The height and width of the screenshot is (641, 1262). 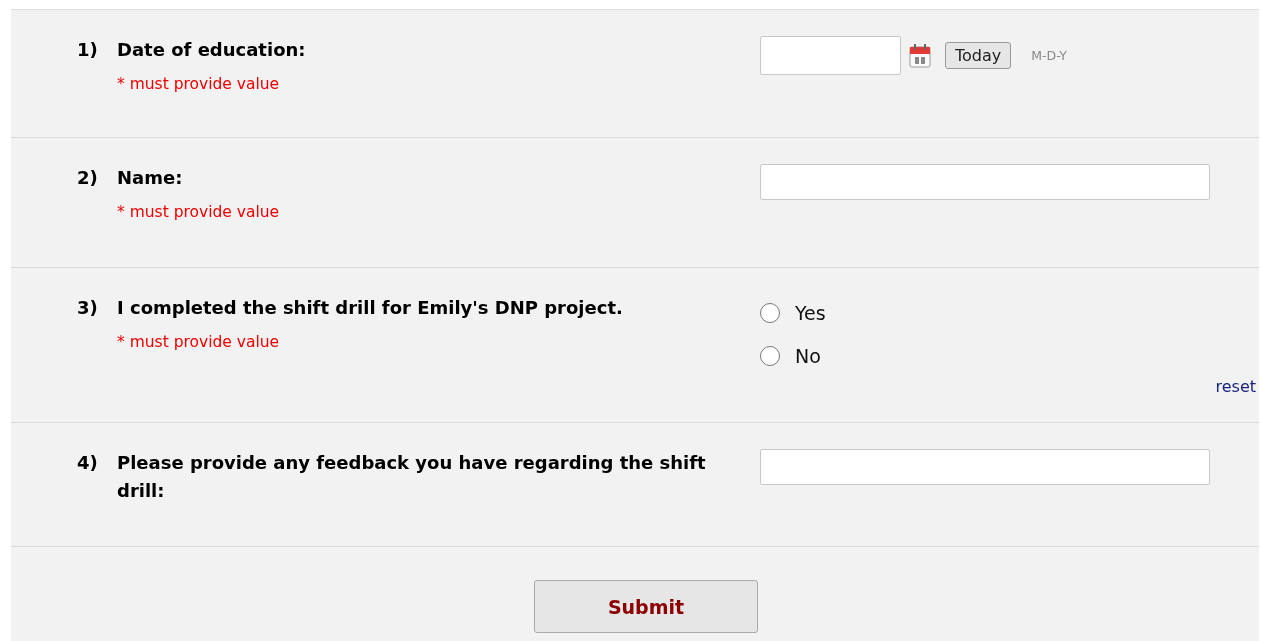 What do you see at coordinates (150, 178) in the screenshot?
I see `question-label: Name:` at bounding box center [150, 178].